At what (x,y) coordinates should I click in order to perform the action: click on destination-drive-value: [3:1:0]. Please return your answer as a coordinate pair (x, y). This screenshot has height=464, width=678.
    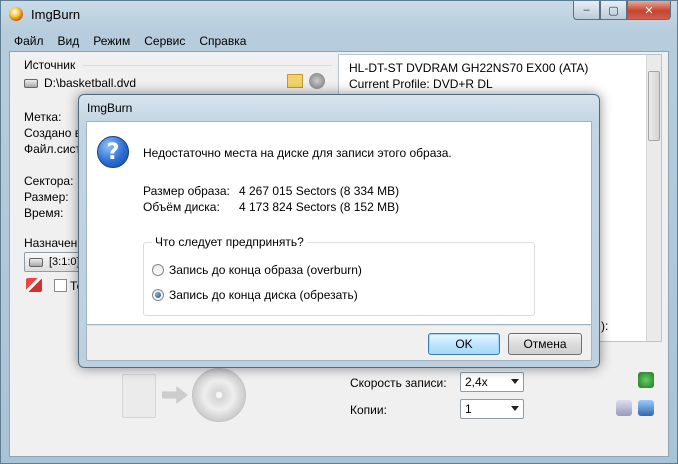
    Looking at the image, I should click on (64, 262).